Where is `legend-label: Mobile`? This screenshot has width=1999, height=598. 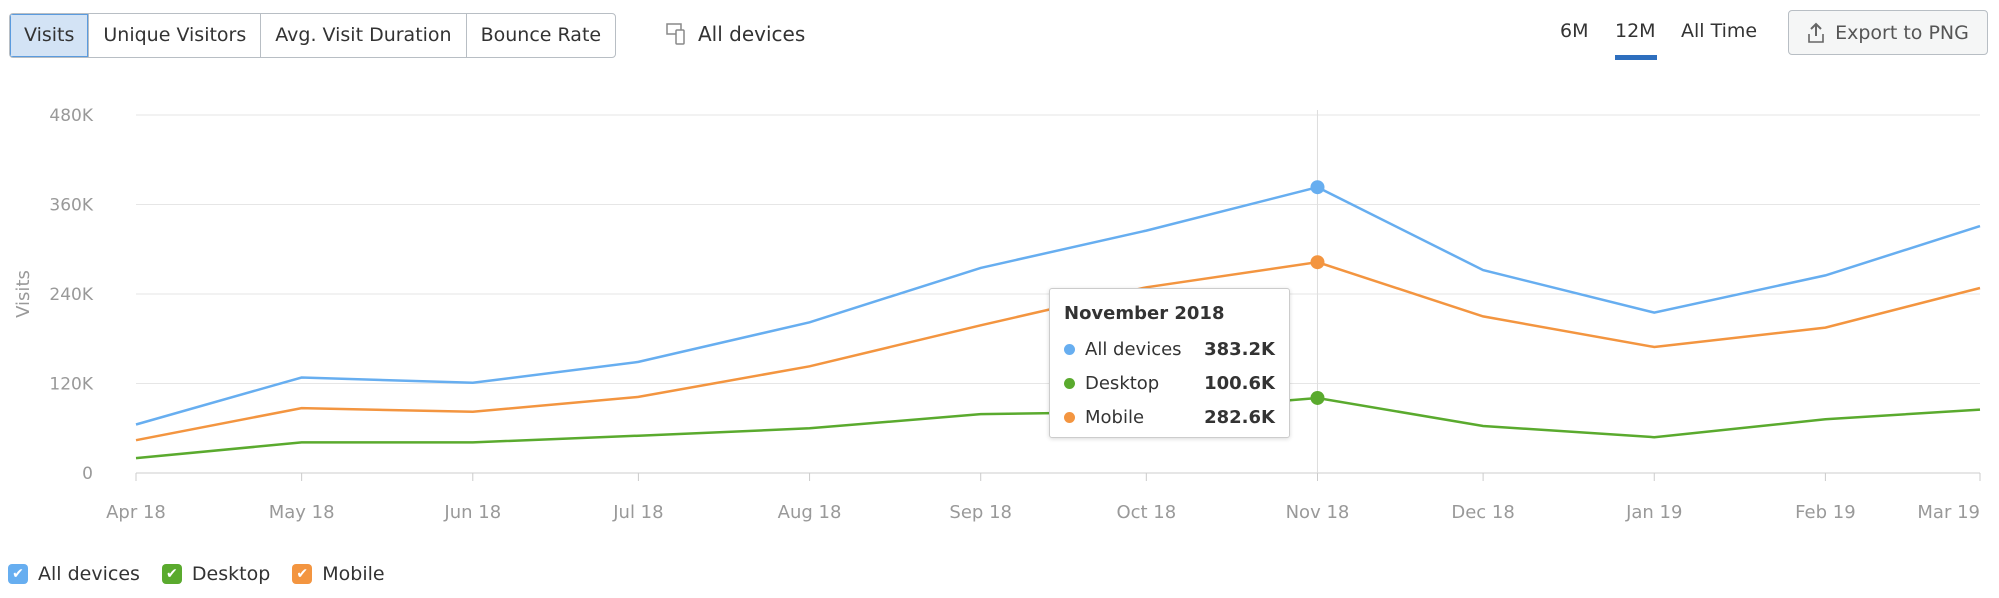 legend-label: Mobile is located at coordinates (353, 574).